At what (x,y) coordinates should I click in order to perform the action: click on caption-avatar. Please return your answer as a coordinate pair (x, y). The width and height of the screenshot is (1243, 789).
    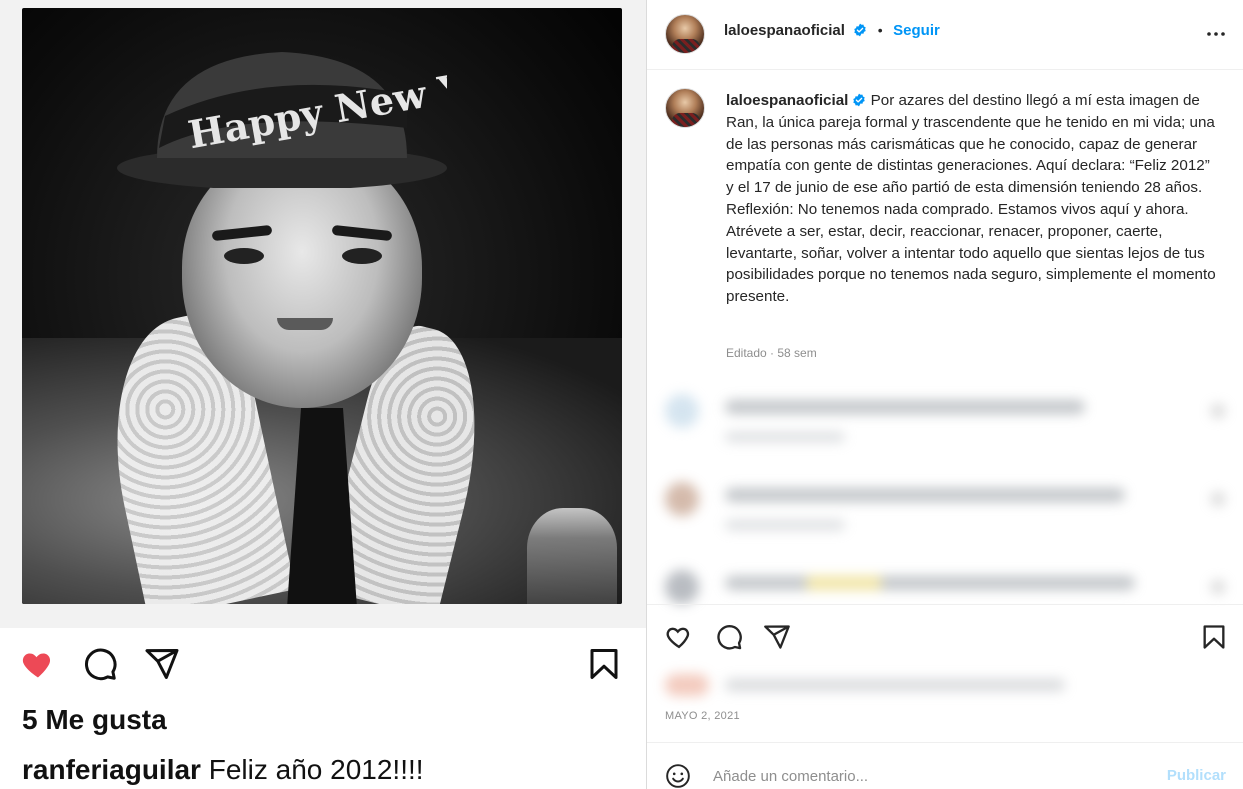
    Looking at the image, I should click on (685, 108).